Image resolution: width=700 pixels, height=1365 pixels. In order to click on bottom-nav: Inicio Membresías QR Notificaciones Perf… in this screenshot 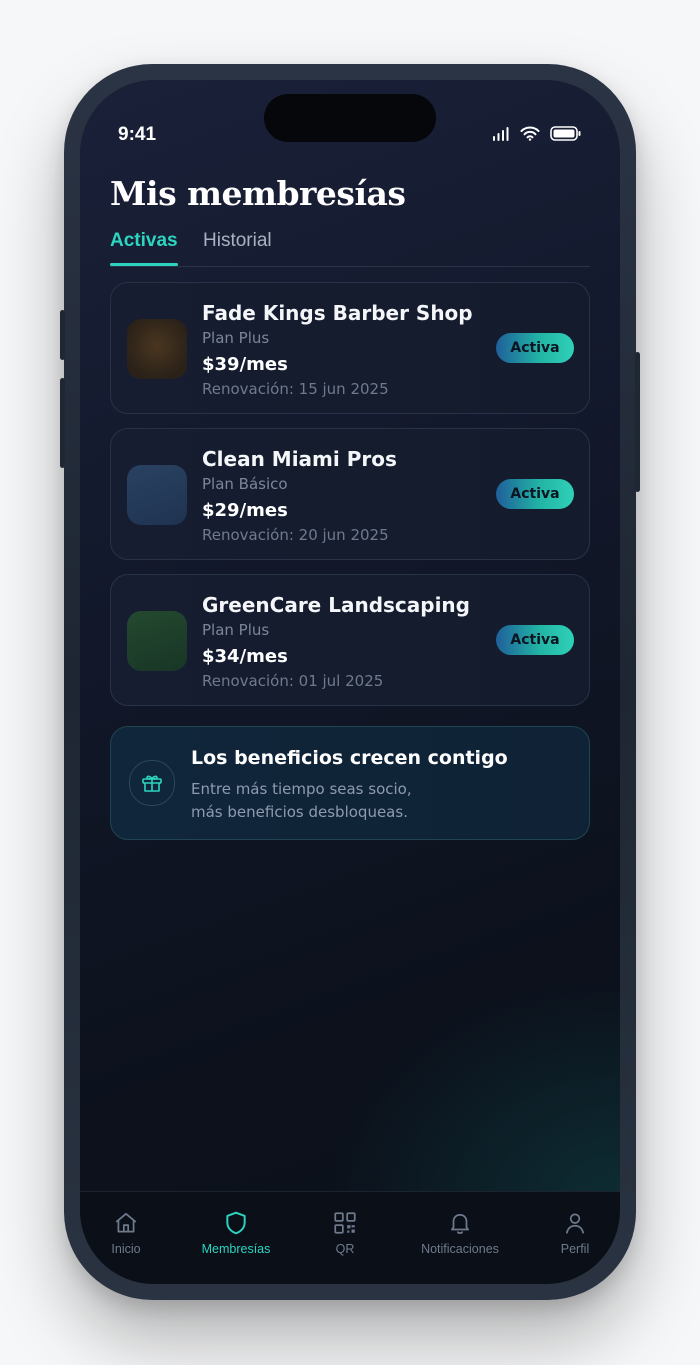, I will do `click(350, 1237)`.